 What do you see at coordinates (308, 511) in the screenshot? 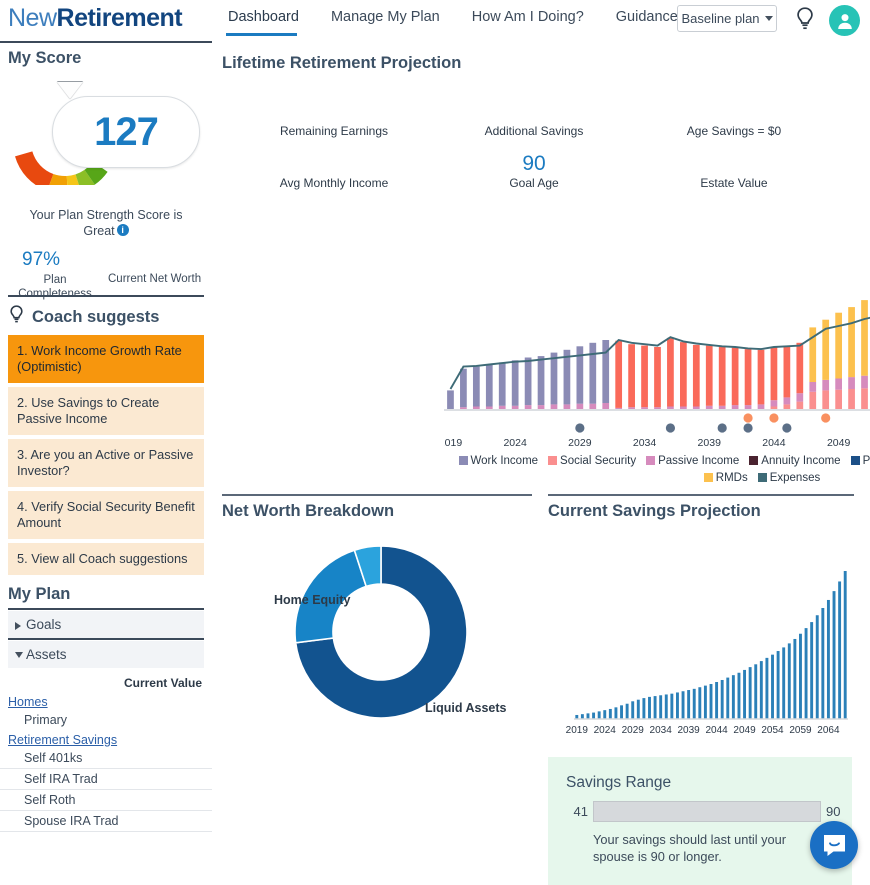
I see `net-worth-title: Net Worth Breakdown` at bounding box center [308, 511].